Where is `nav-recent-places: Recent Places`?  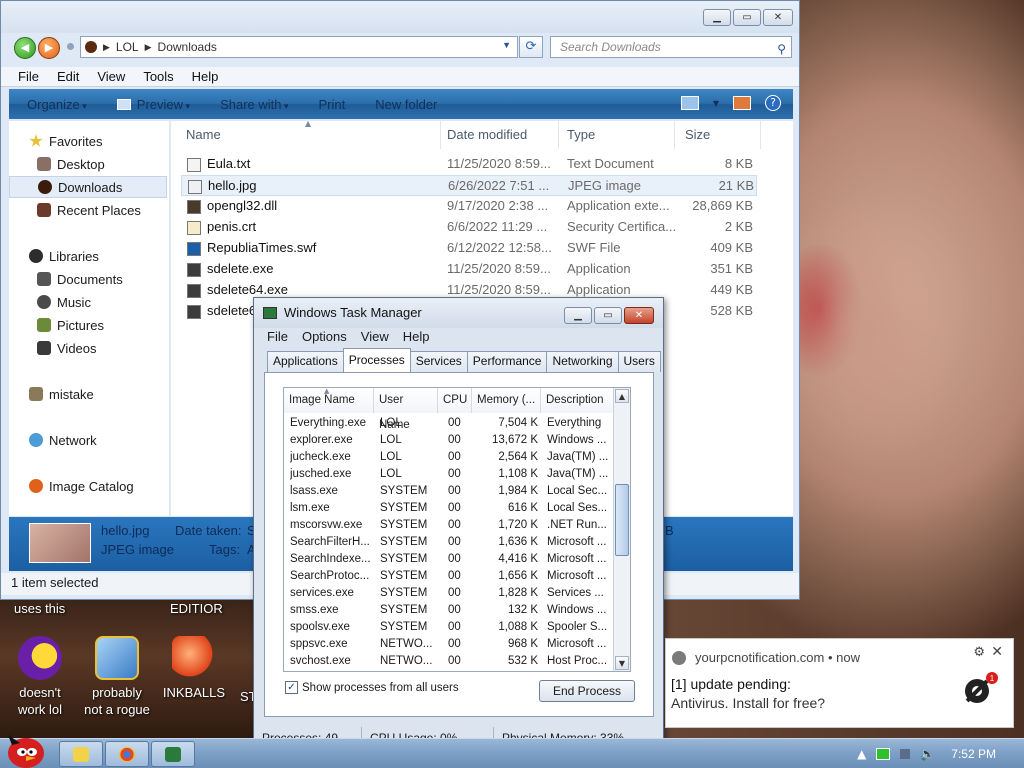
nav-recent-places: Recent Places is located at coordinates (88, 210).